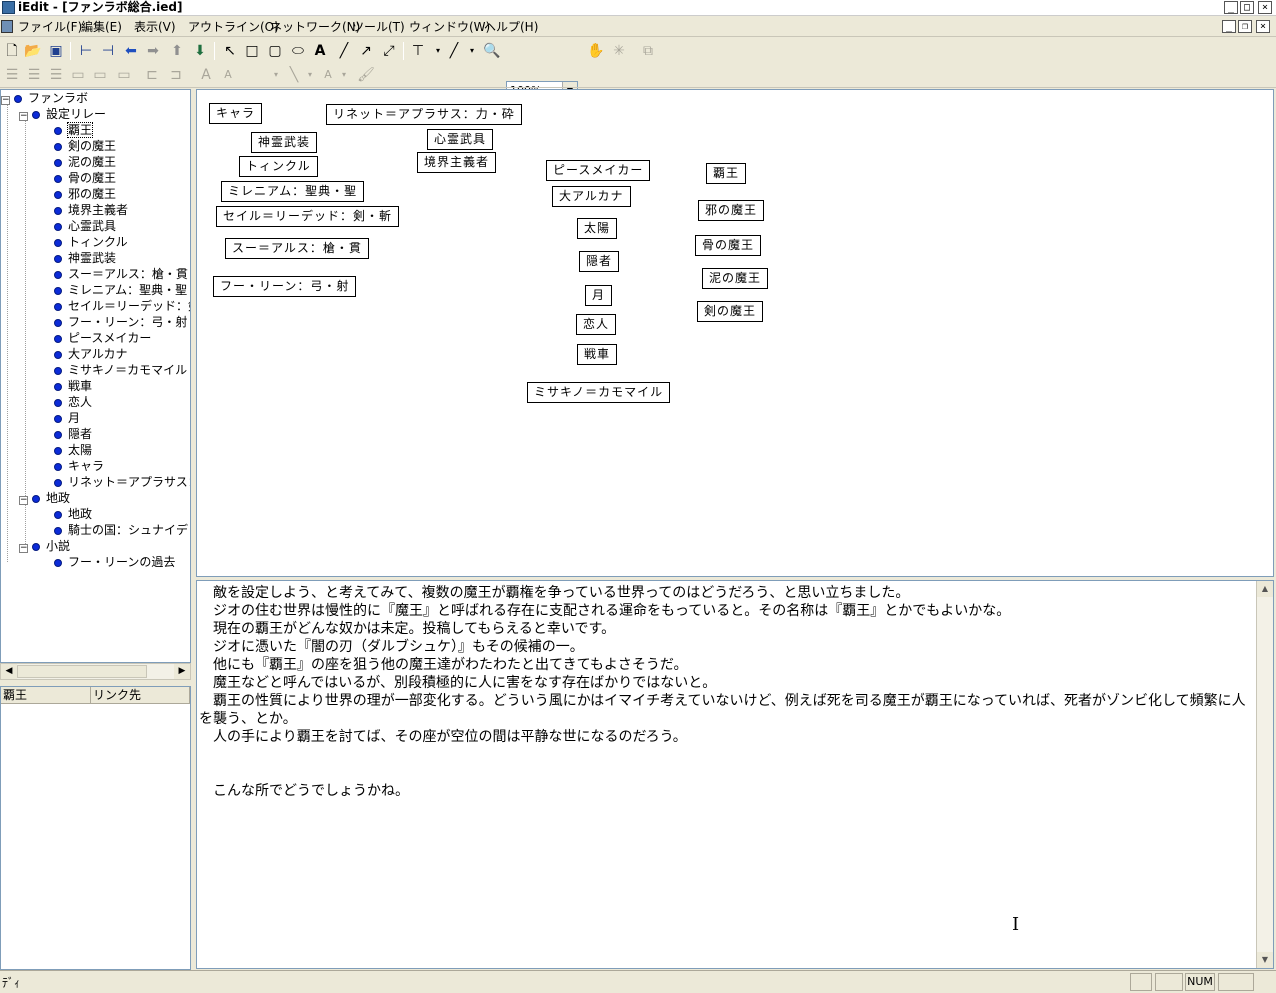  Describe the element at coordinates (114, 562) in the screenshot. I see `tree-item: フー・リーンの過去` at that location.